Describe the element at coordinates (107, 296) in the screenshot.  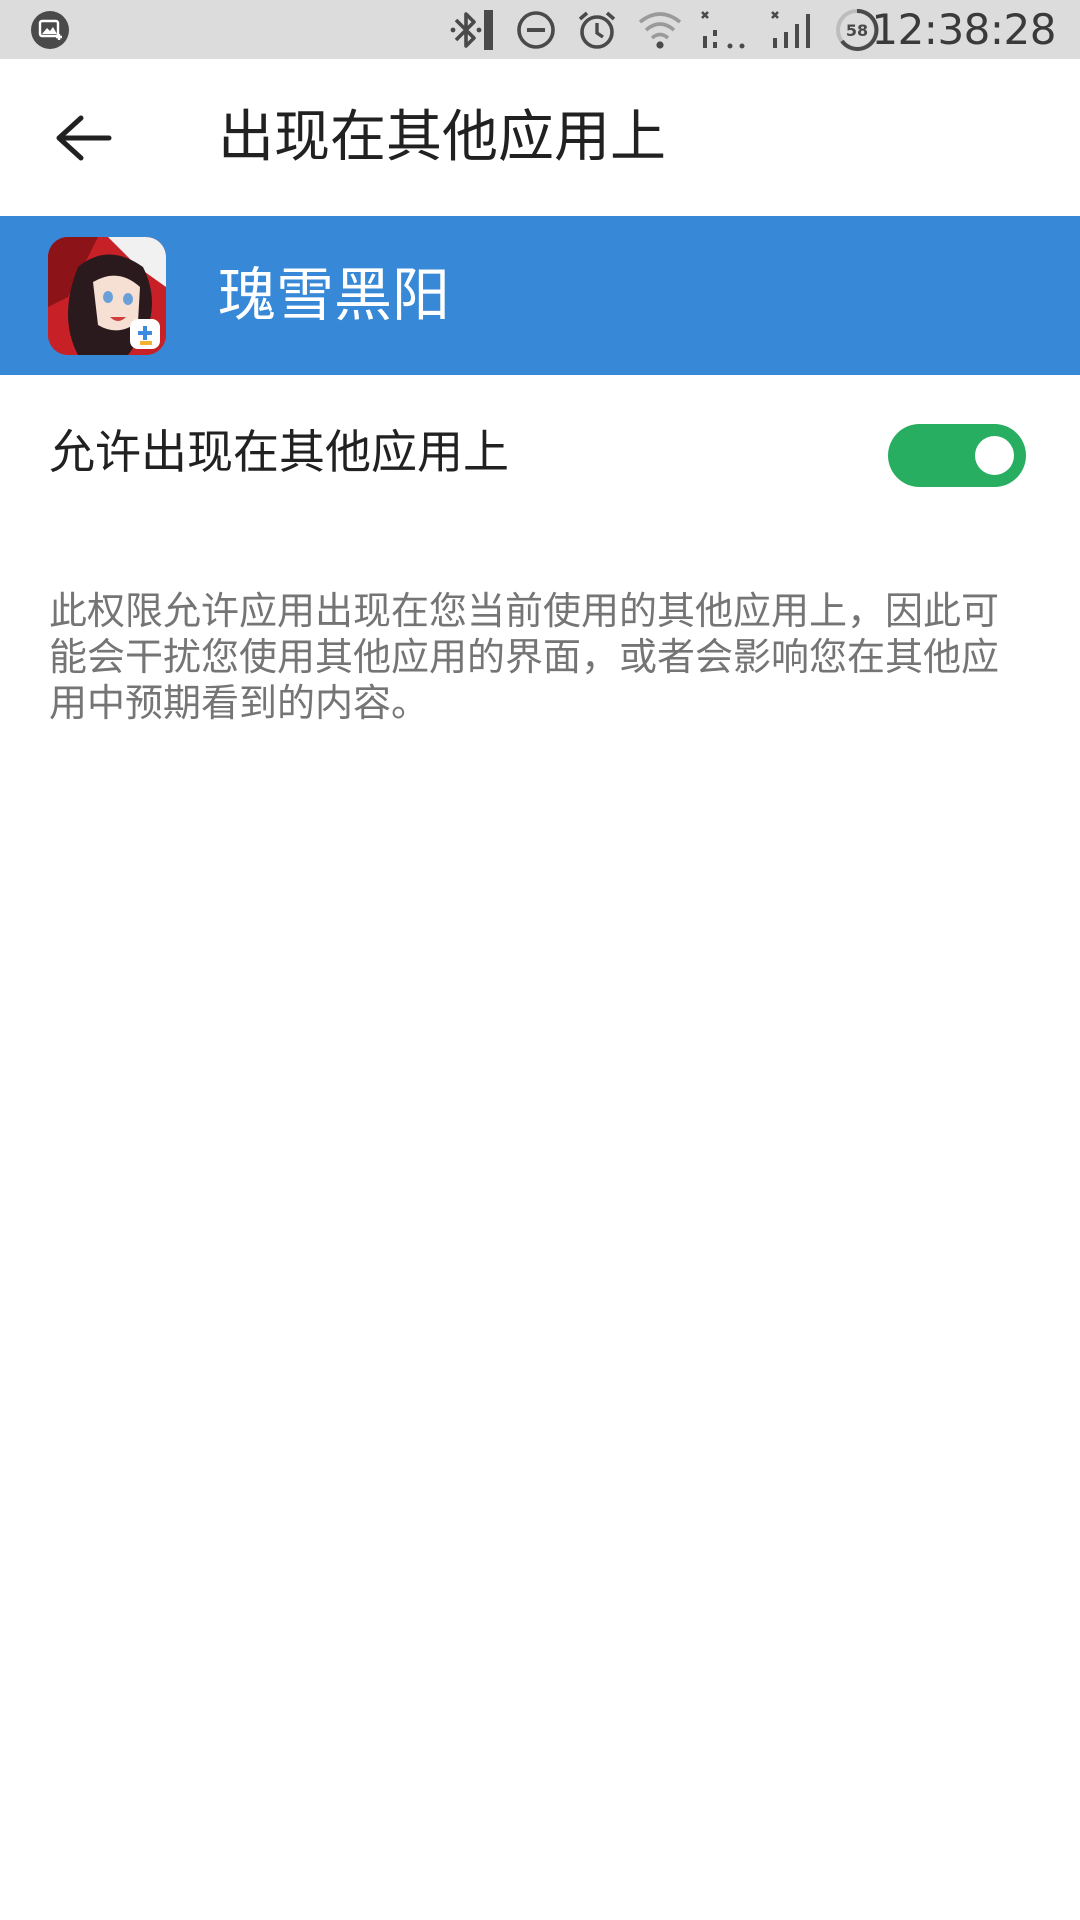
I see `app-icon` at that location.